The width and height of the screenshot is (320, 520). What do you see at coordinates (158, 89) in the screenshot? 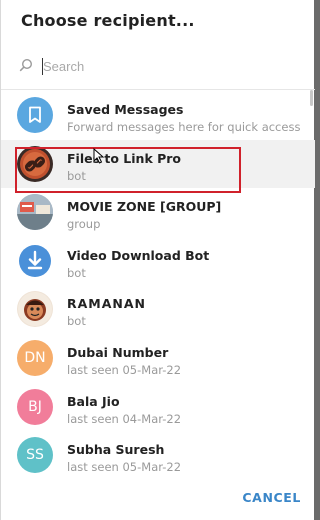
I see `header-divider` at bounding box center [158, 89].